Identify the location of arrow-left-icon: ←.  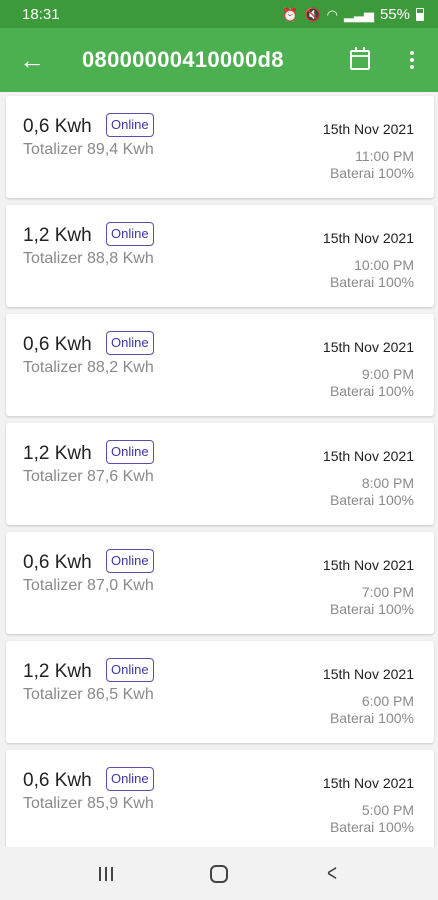
(32, 59).